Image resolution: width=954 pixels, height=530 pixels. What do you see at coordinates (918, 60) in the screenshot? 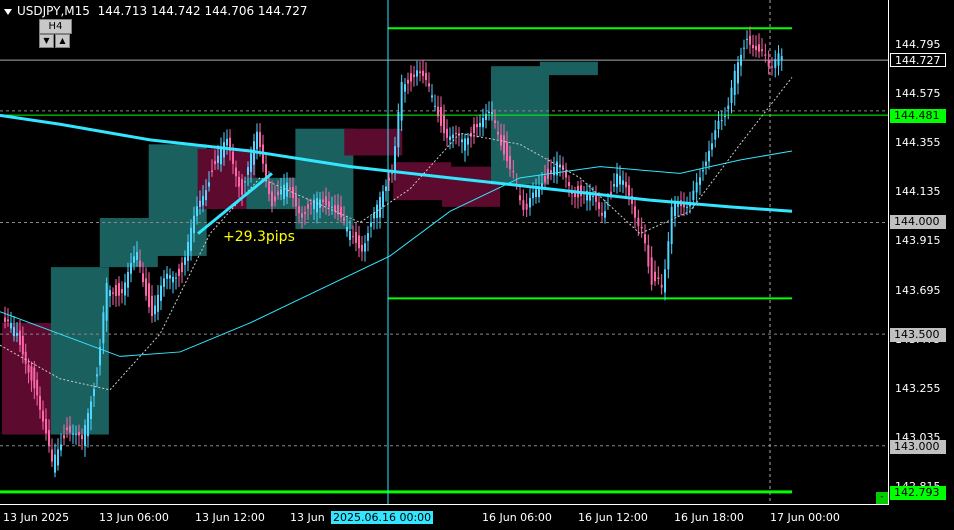
I see `current-price-label: 144.727` at bounding box center [918, 60].